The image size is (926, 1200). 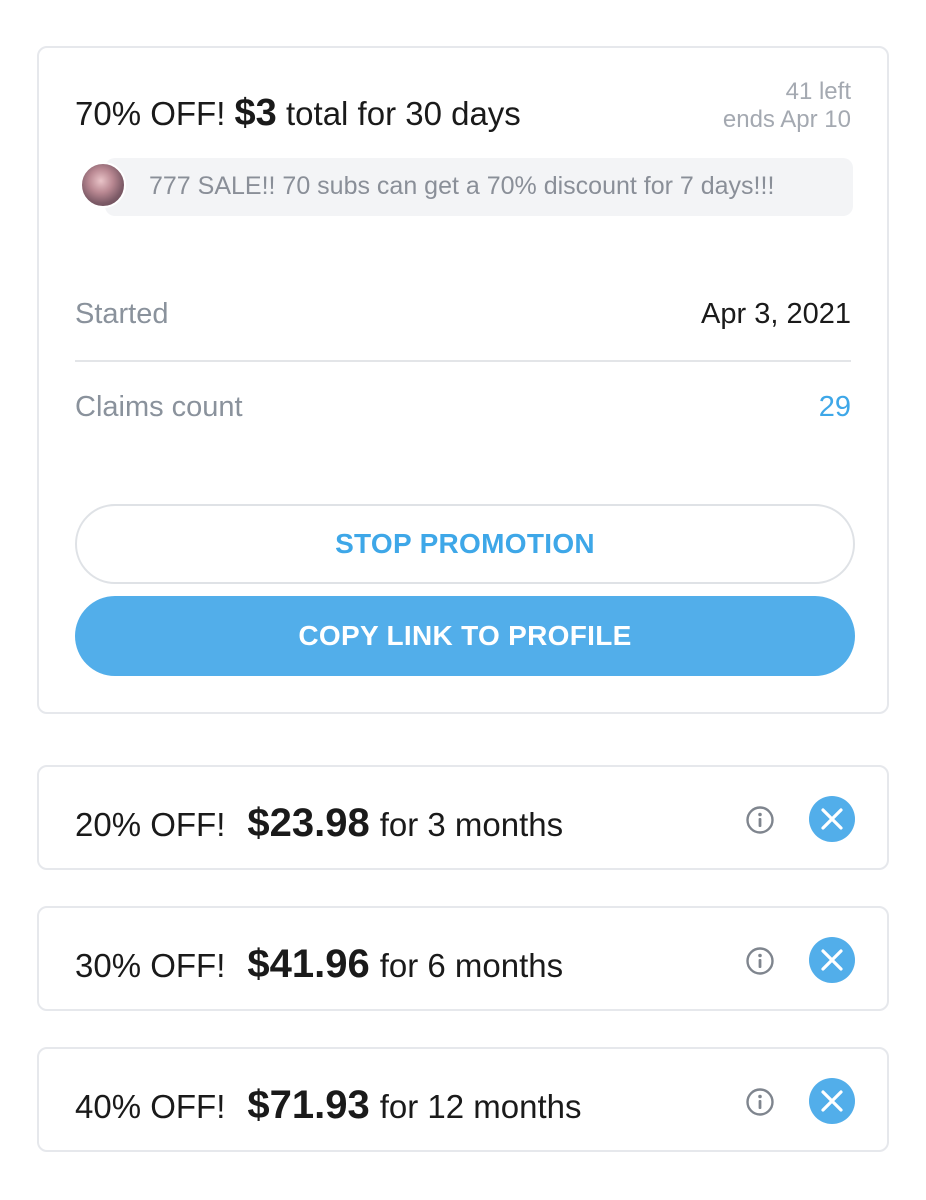 What do you see at coordinates (150, 113) in the screenshot?
I see `promotion-discount: 70% OFF!` at bounding box center [150, 113].